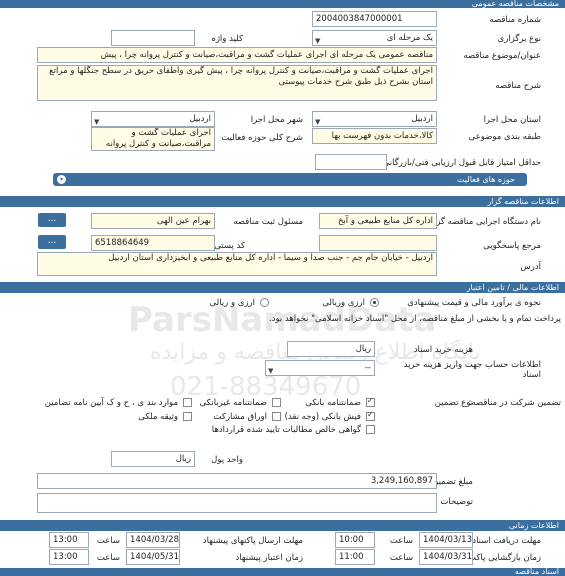 The height and width of the screenshot is (576, 565). I want to click on receive-doc-label: مهلت دریافت اسناد, so click(506, 541).